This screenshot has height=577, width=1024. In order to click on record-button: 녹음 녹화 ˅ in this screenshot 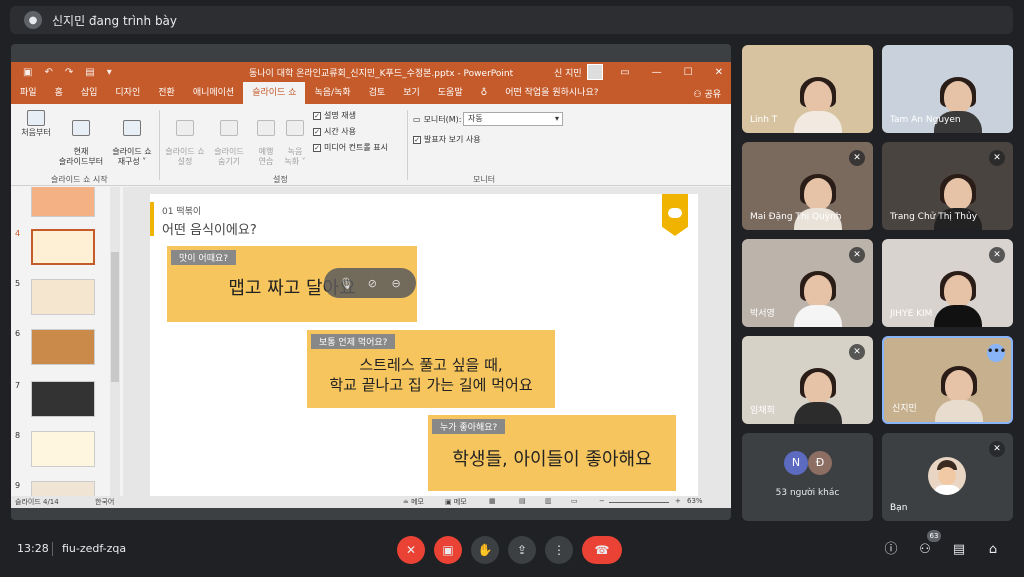, I will do `click(295, 138)`.